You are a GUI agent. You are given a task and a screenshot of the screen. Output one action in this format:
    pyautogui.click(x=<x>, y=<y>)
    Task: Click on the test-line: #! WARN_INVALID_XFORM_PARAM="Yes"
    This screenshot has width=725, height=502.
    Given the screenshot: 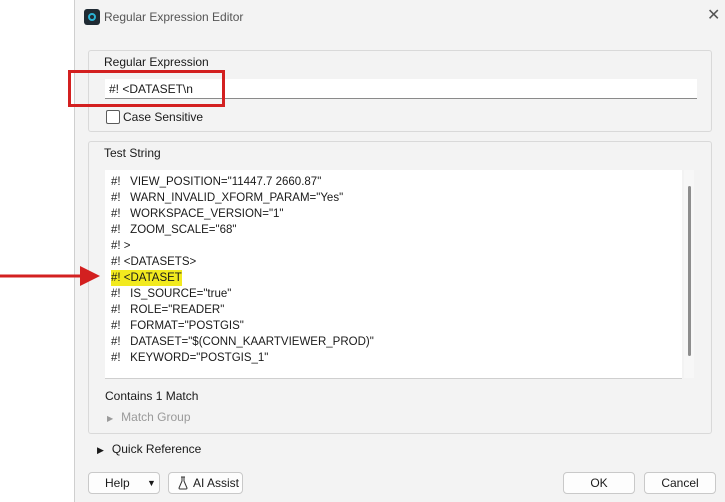 What is the action you would take?
    pyautogui.click(x=227, y=198)
    